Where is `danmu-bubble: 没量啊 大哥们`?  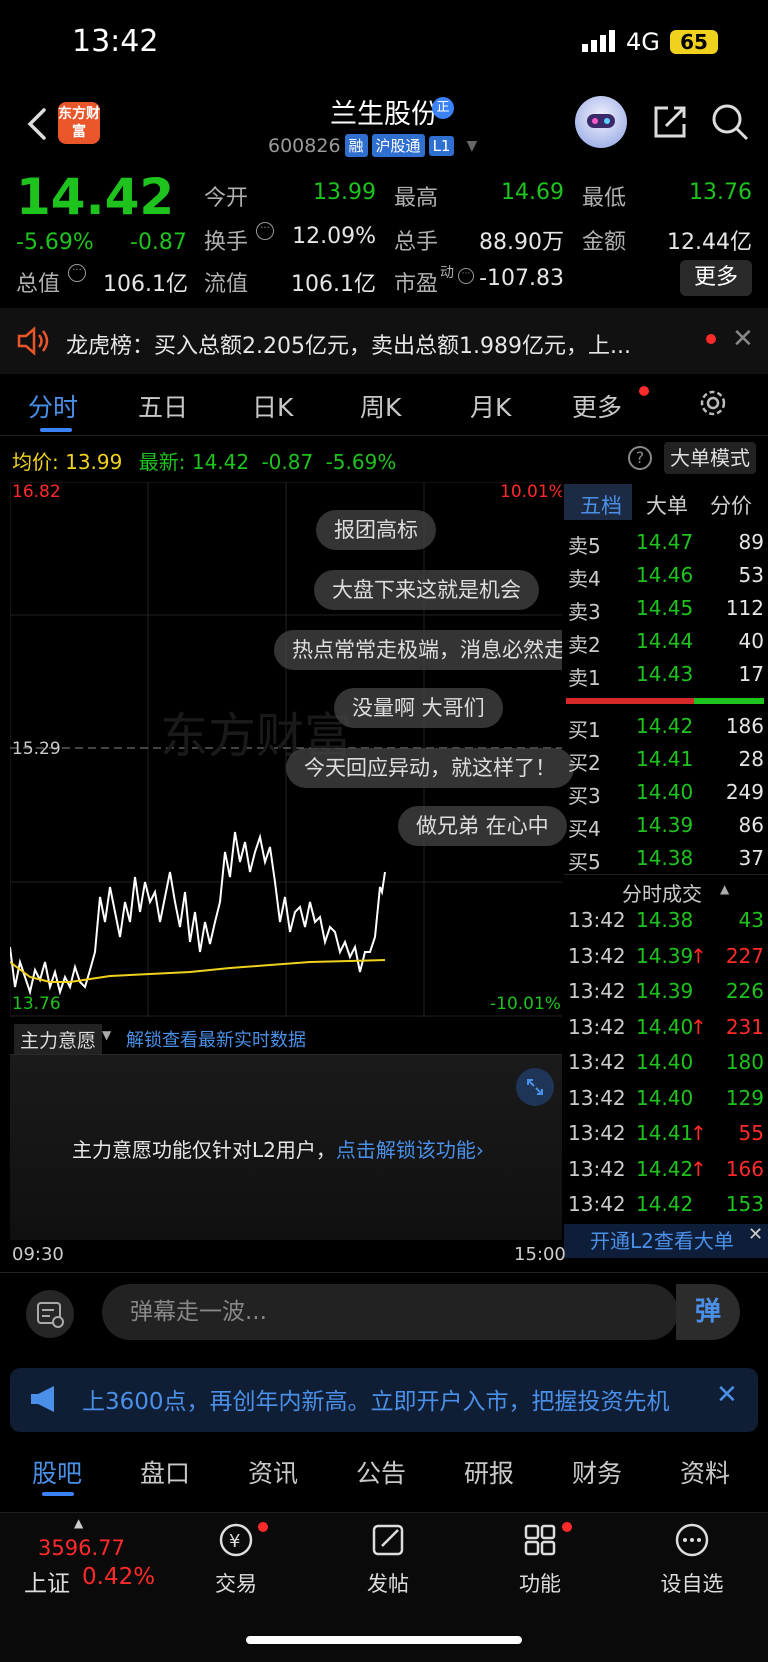 danmu-bubble: 没量啊 大哥们 is located at coordinates (418, 708).